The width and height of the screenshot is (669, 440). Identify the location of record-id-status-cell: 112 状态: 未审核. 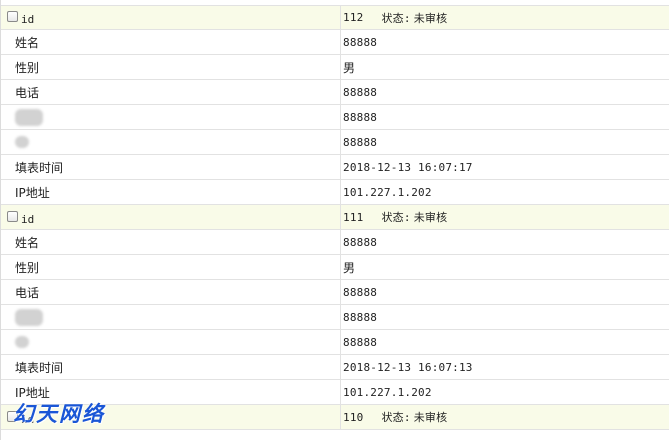
(505, 17).